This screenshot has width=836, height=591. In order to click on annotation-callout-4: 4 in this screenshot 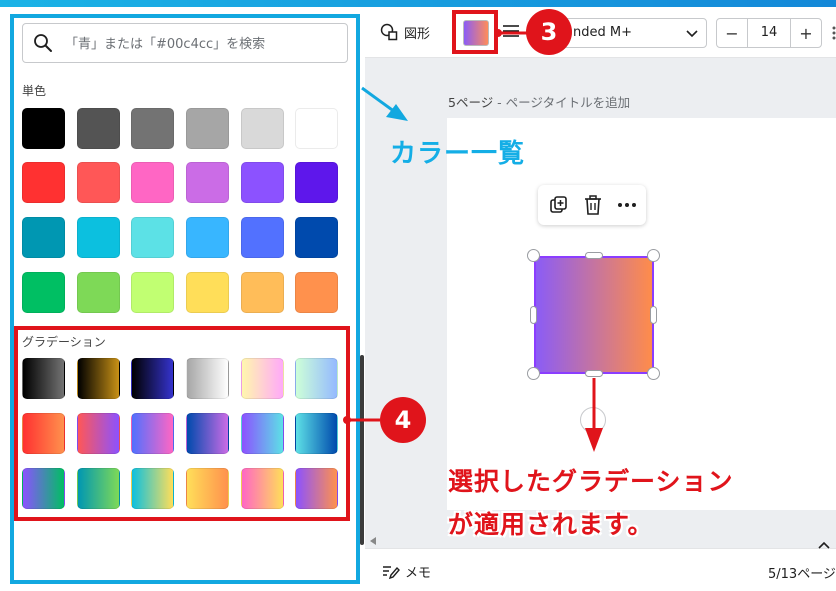, I will do `click(403, 420)`.